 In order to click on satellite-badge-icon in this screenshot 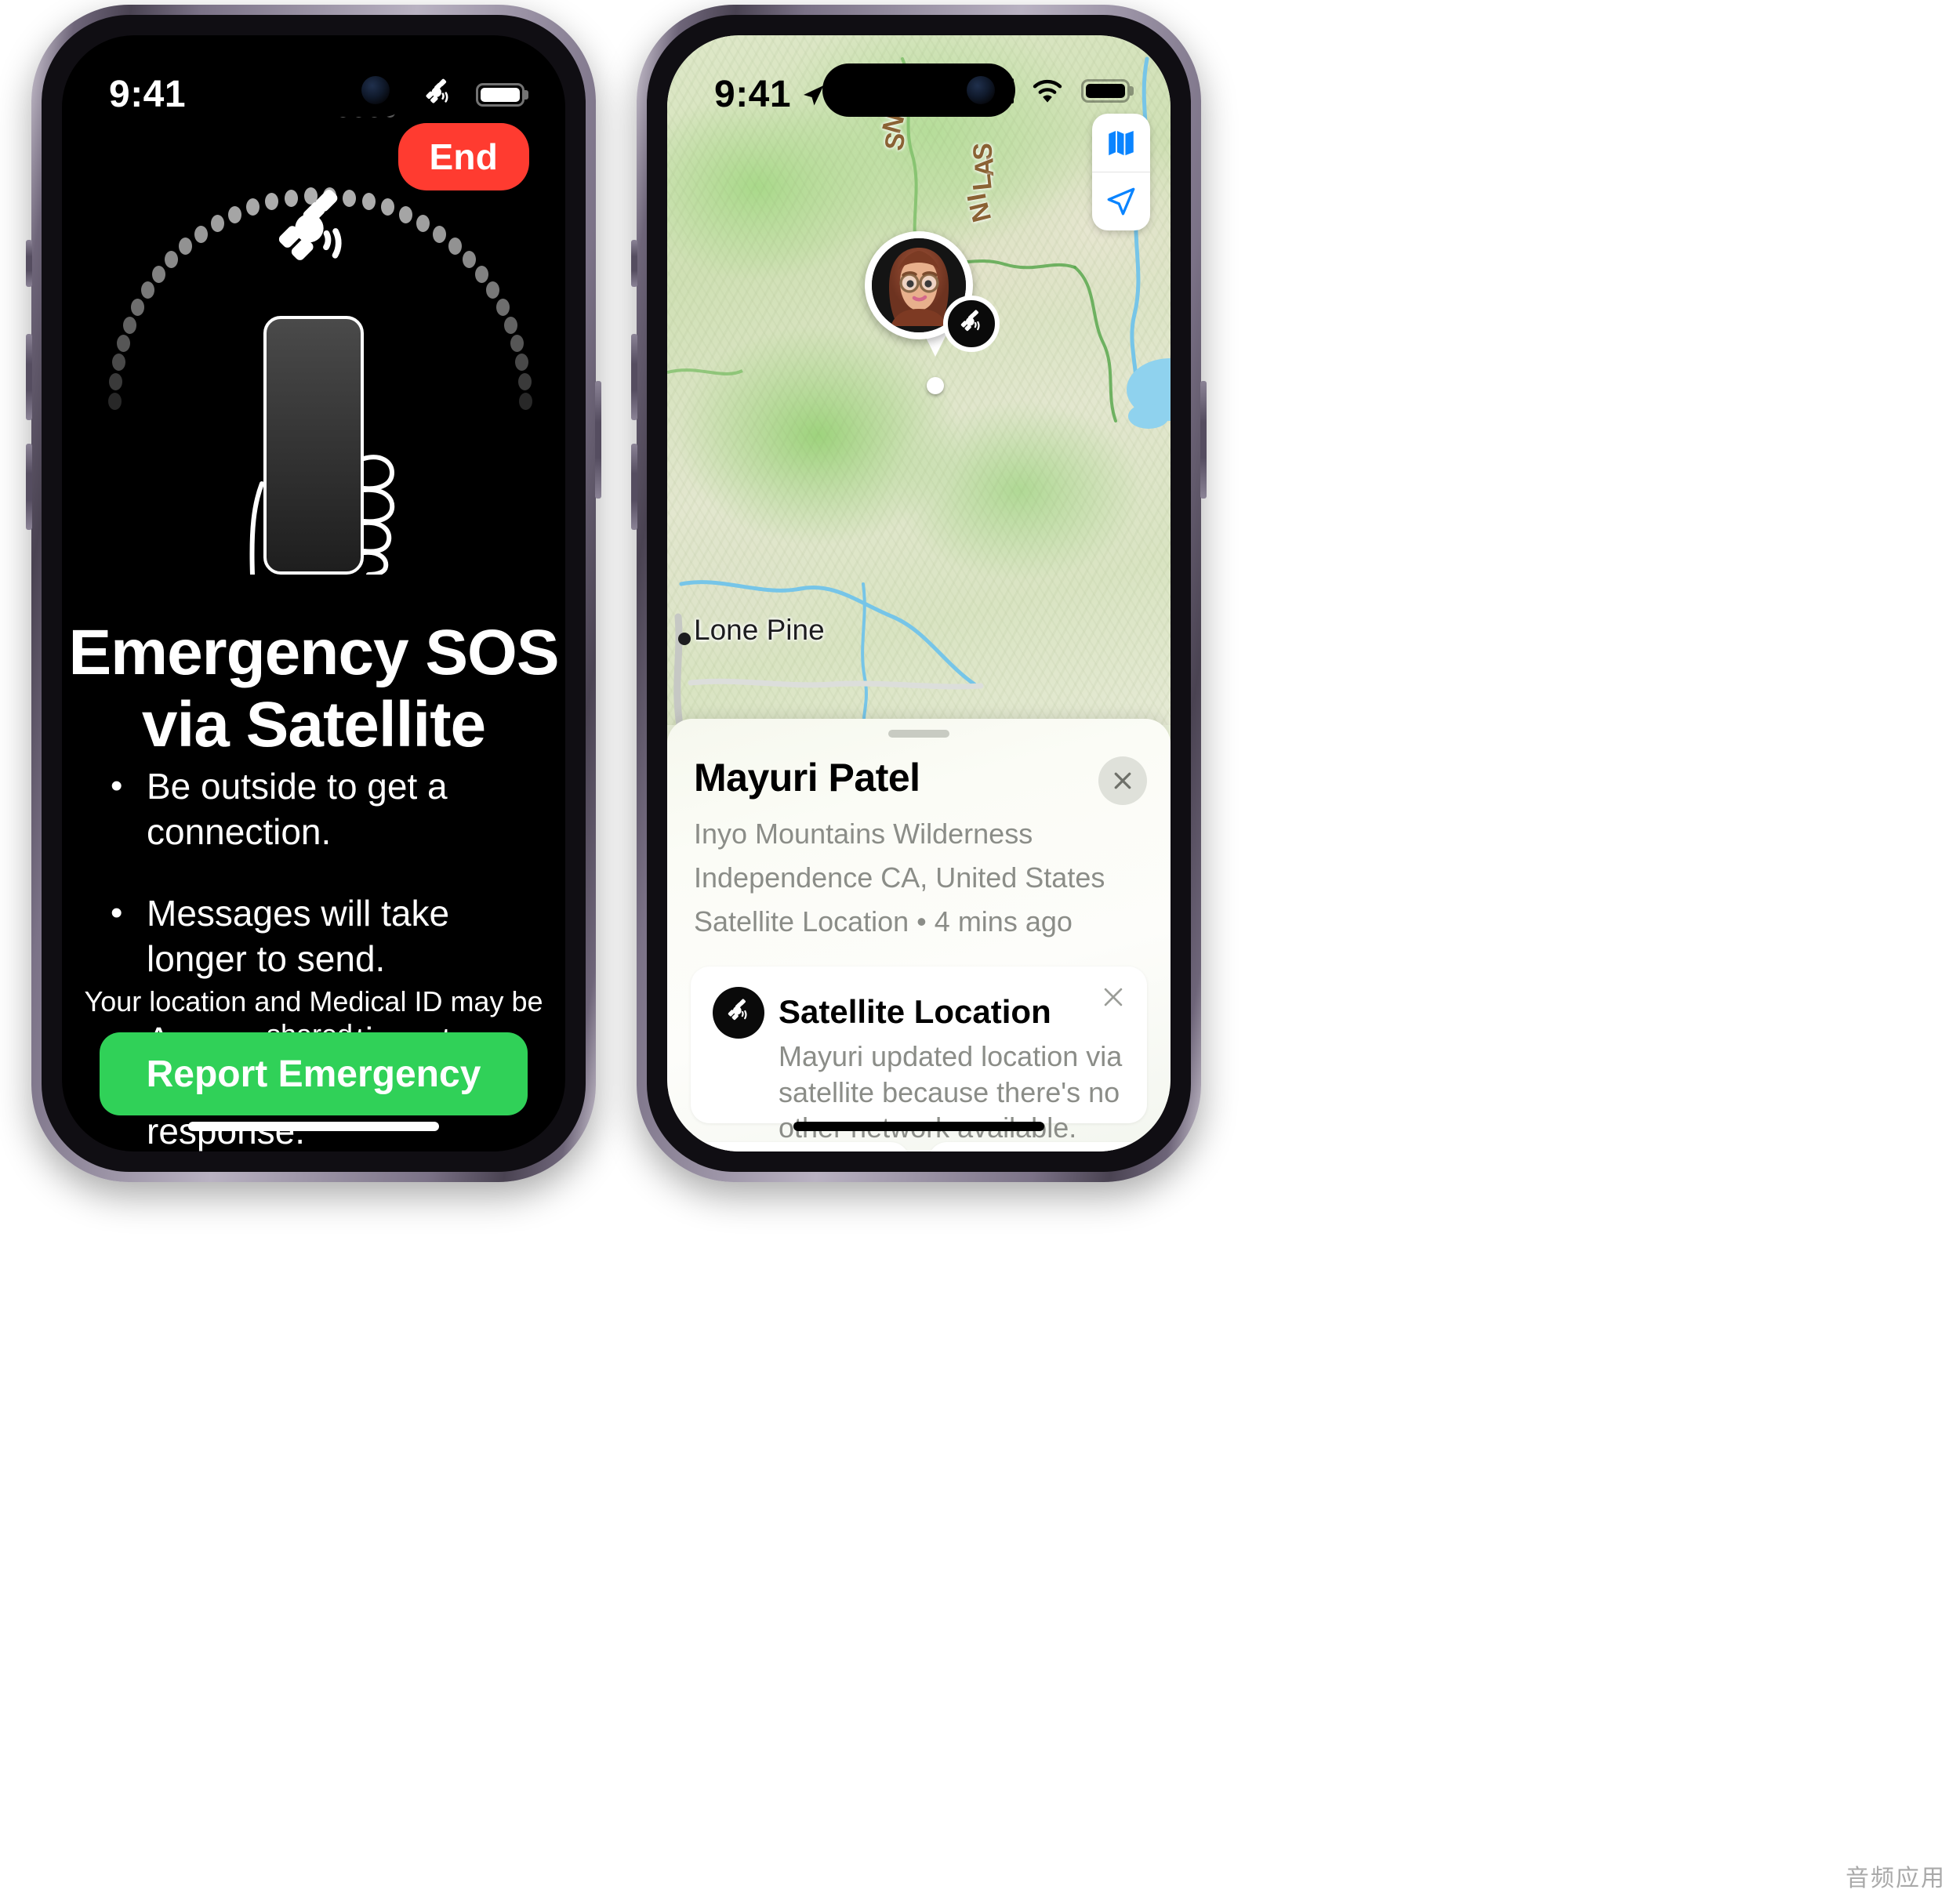, I will do `click(971, 324)`.